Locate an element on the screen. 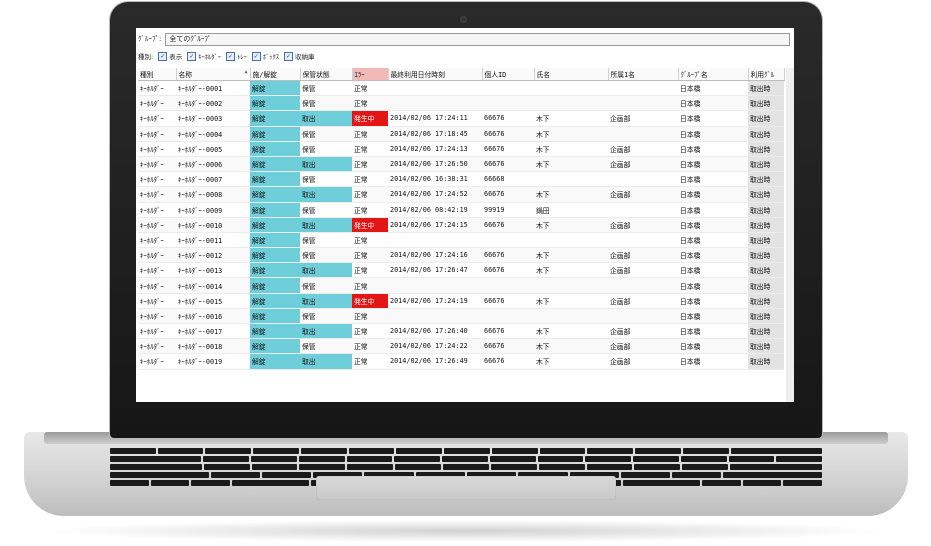 The height and width of the screenshot is (546, 931). cell-name: ｷｰﾎﾙﾀﾞｰ-0008 is located at coordinates (213, 194).